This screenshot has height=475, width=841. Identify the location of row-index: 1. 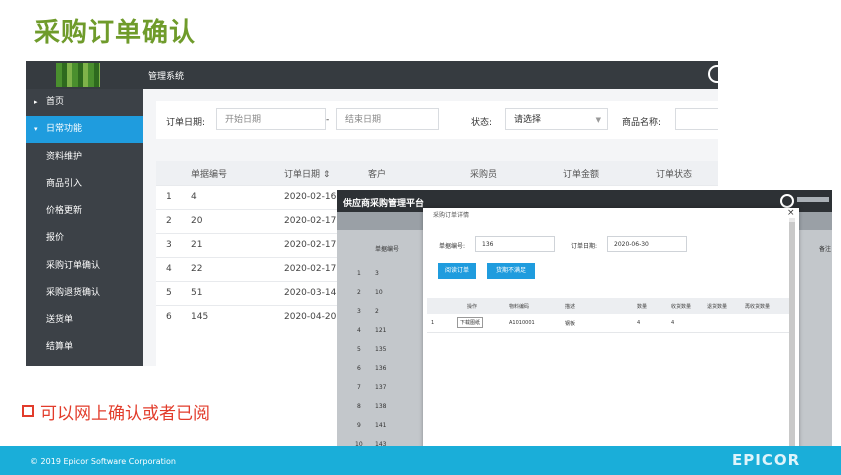
(433, 323).